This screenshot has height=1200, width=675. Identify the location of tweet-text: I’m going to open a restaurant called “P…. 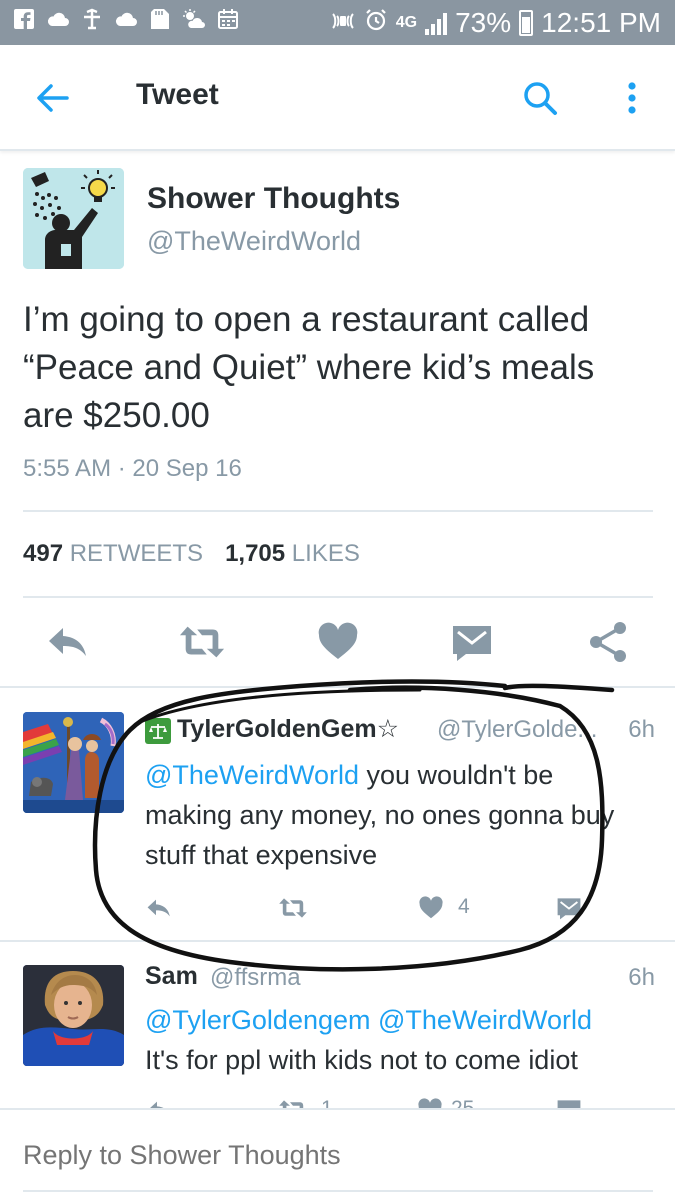
(309, 367).